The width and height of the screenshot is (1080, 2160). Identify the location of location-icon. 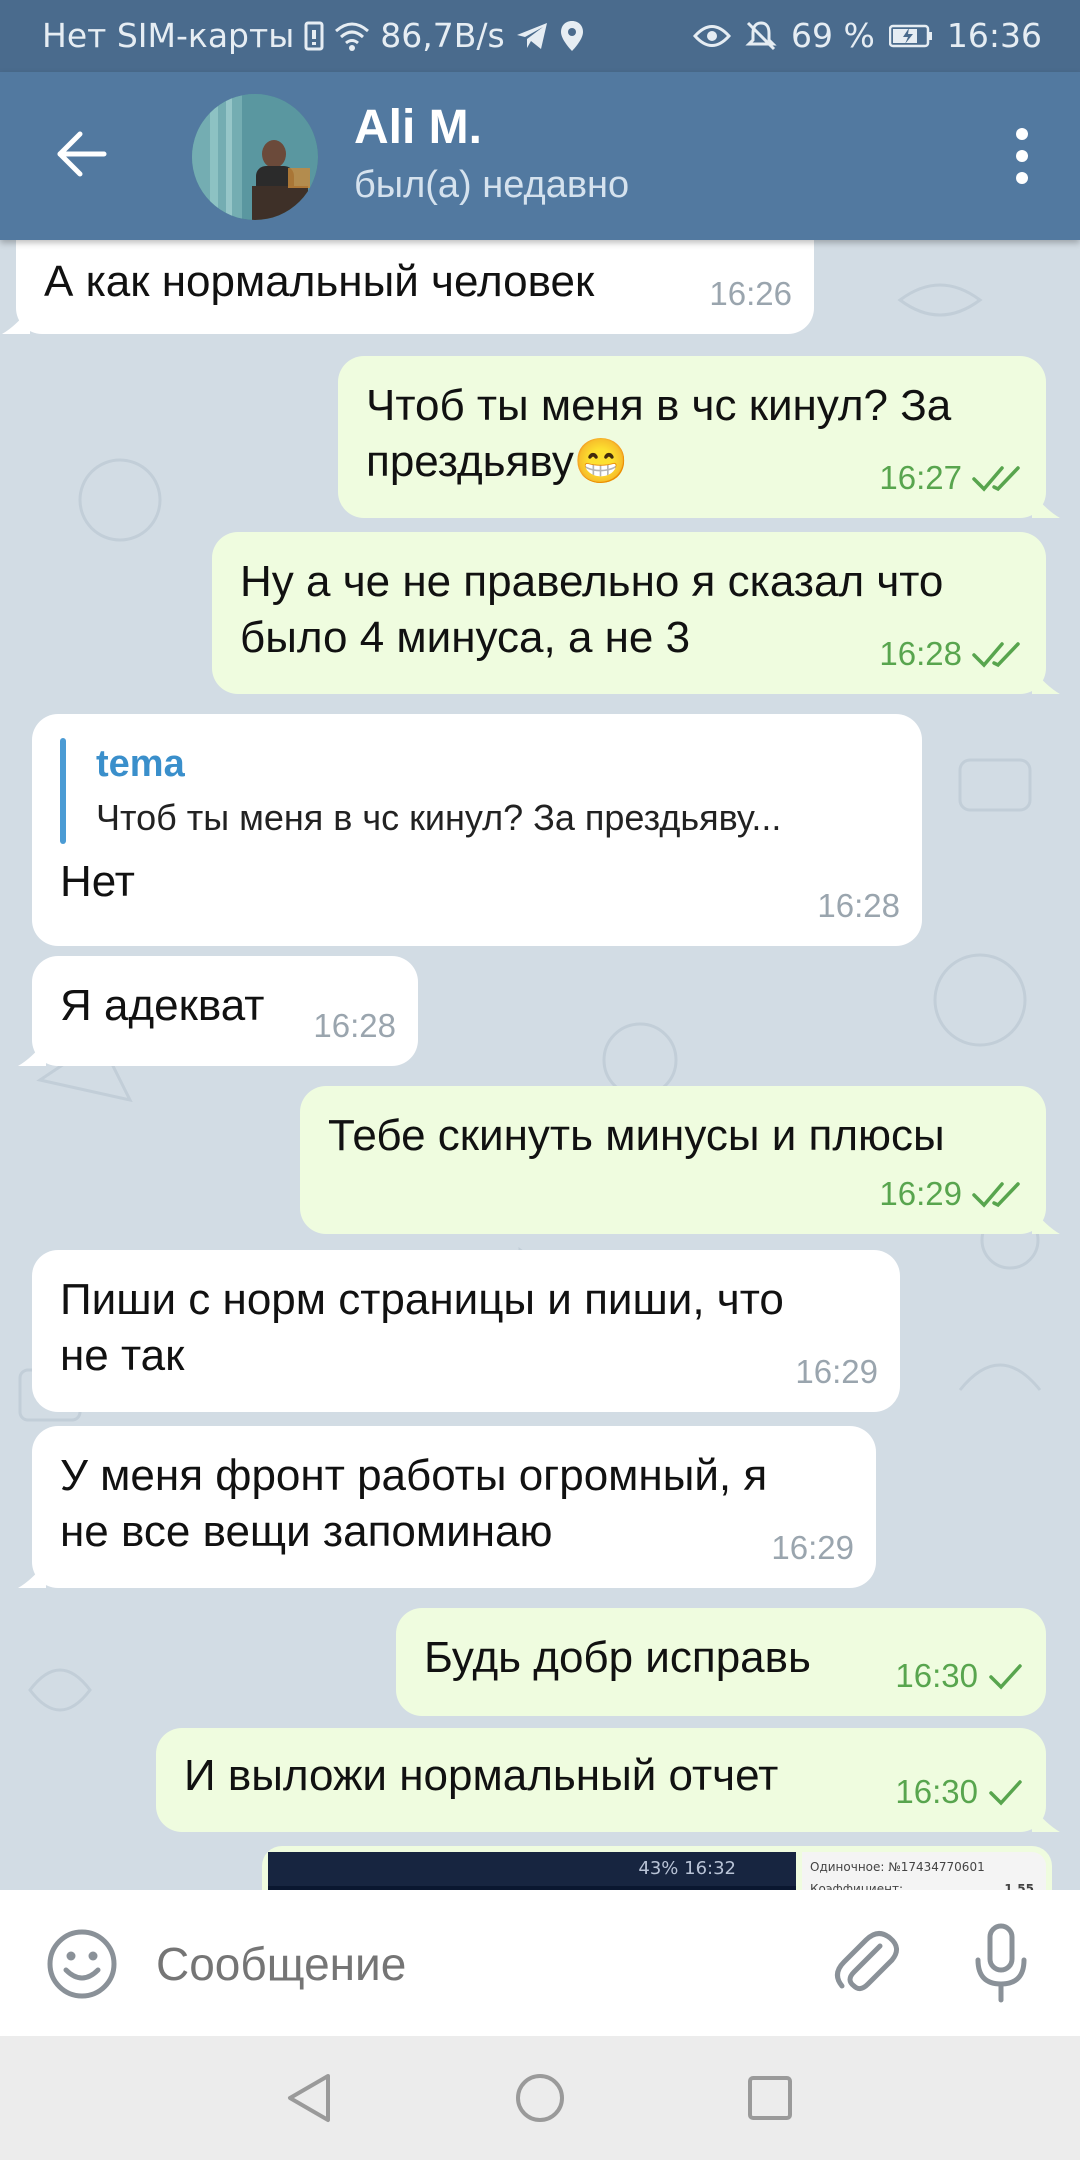
(572, 36).